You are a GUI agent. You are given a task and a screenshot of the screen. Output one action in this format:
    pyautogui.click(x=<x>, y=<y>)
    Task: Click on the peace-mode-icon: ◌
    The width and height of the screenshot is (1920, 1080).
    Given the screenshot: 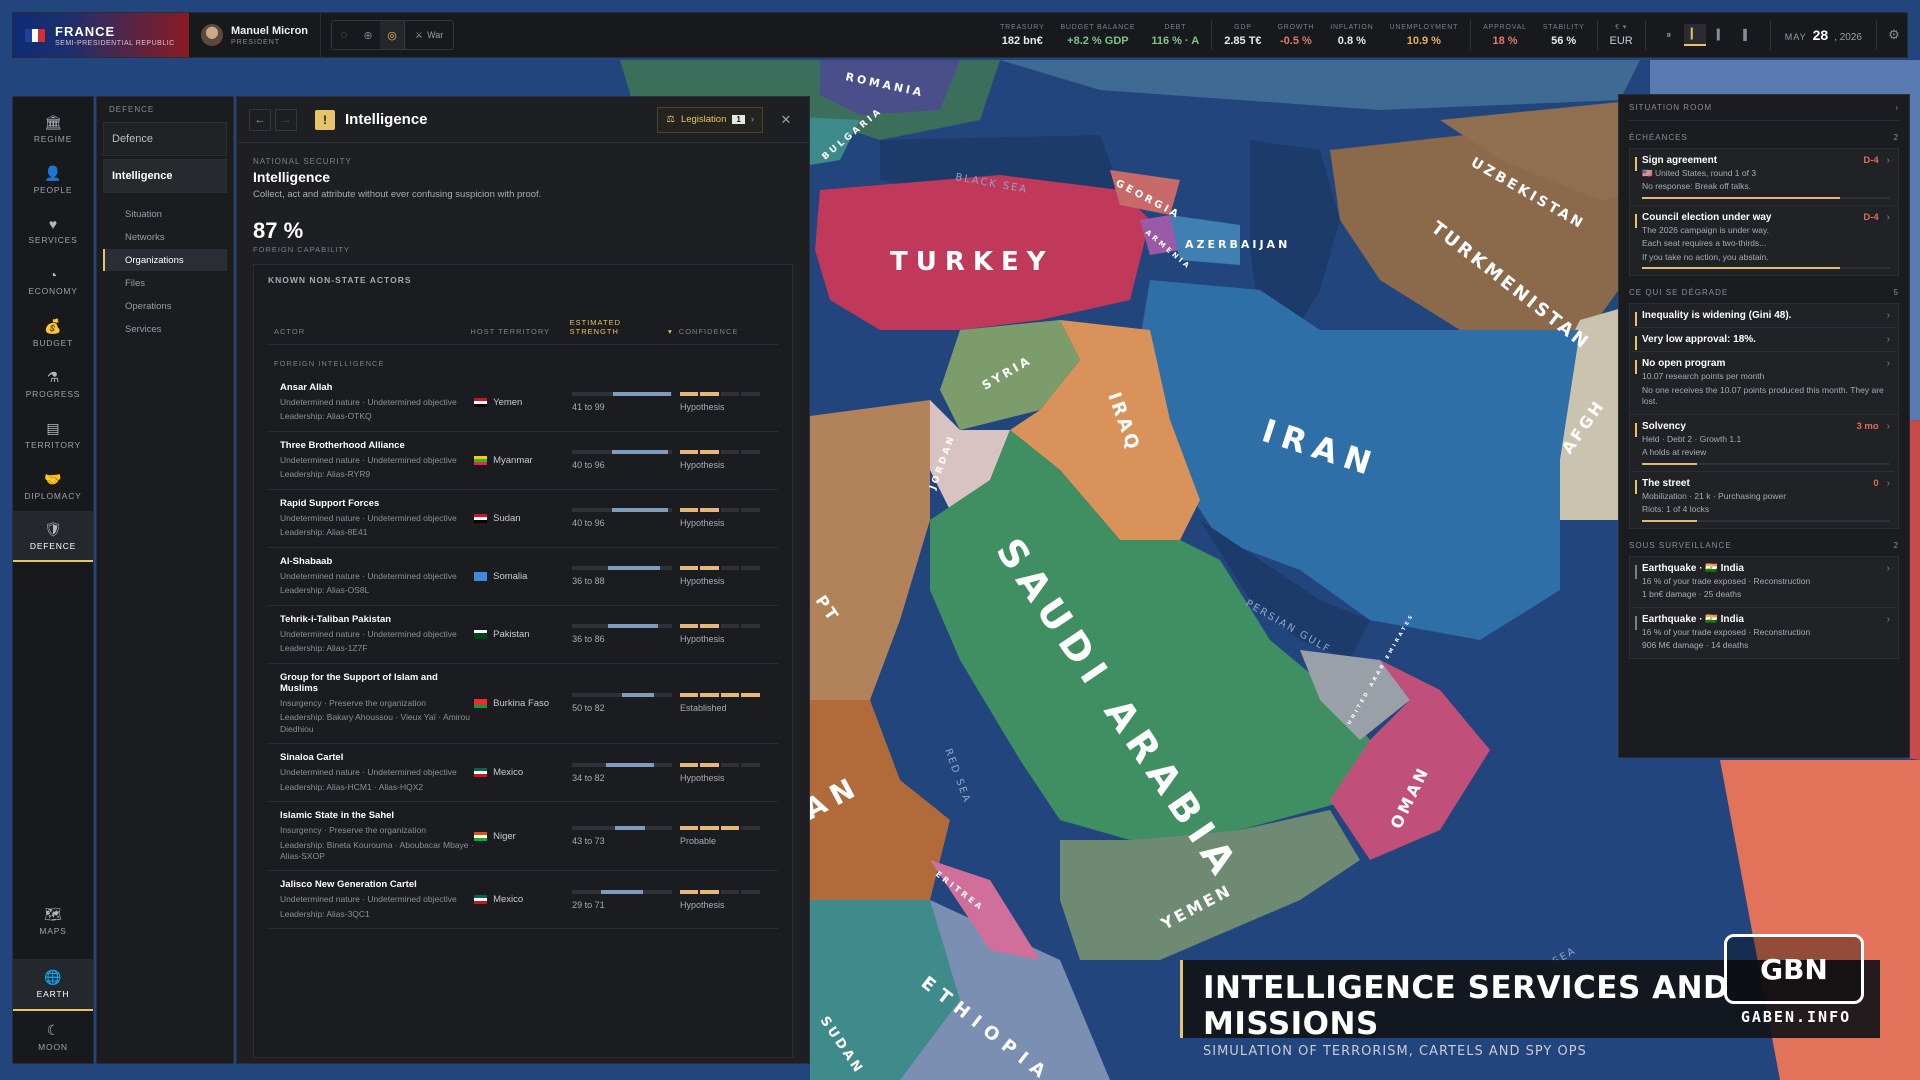 What is the action you would take?
    pyautogui.click(x=344, y=35)
    